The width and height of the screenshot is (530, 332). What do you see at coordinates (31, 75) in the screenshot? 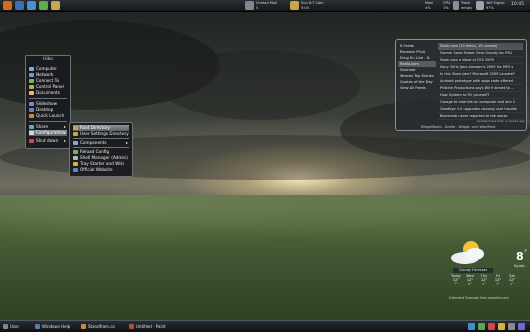
I see `network-icon` at bounding box center [31, 75].